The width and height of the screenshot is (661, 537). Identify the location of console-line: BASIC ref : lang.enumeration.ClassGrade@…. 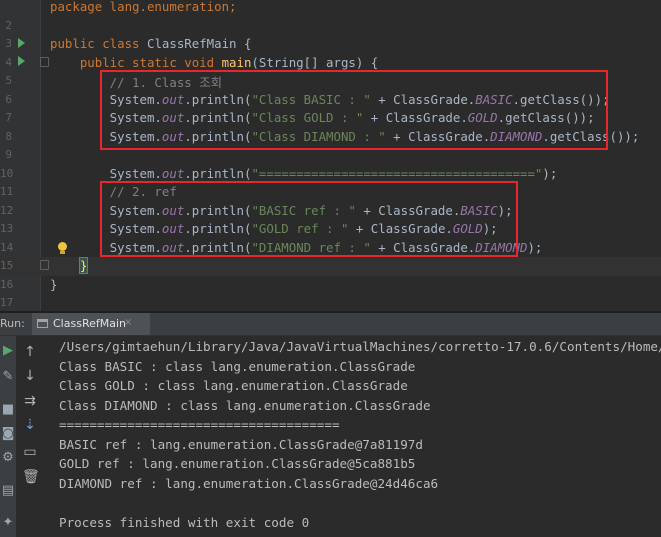
(241, 444).